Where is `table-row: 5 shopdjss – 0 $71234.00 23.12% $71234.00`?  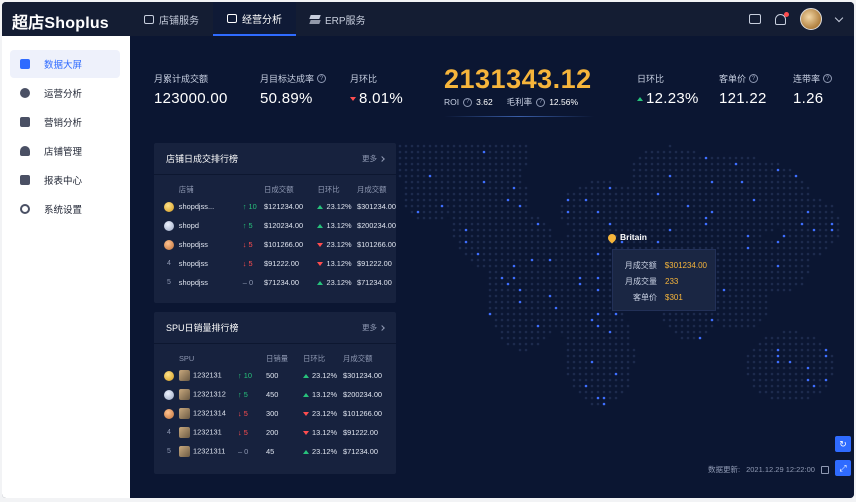 table-row: 5 shopdjss – 0 $71234.00 23.12% $71234.00 is located at coordinates (275, 282).